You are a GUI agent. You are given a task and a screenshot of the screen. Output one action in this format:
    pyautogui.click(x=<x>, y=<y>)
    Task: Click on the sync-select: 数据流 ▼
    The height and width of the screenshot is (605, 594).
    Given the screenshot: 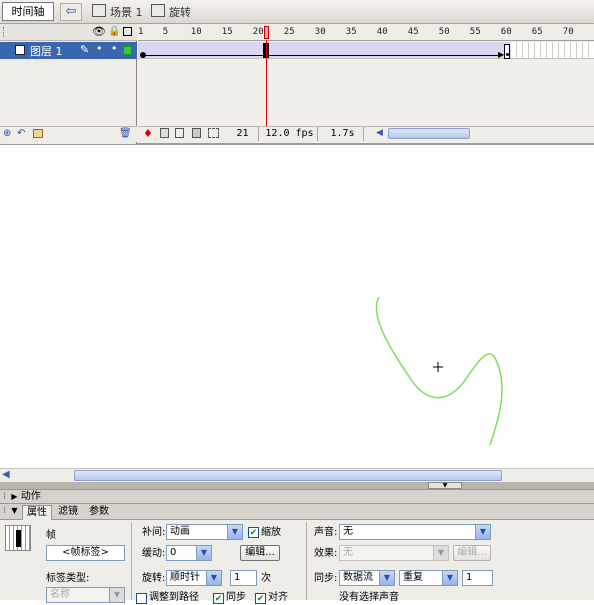 What is the action you would take?
    pyautogui.click(x=367, y=578)
    